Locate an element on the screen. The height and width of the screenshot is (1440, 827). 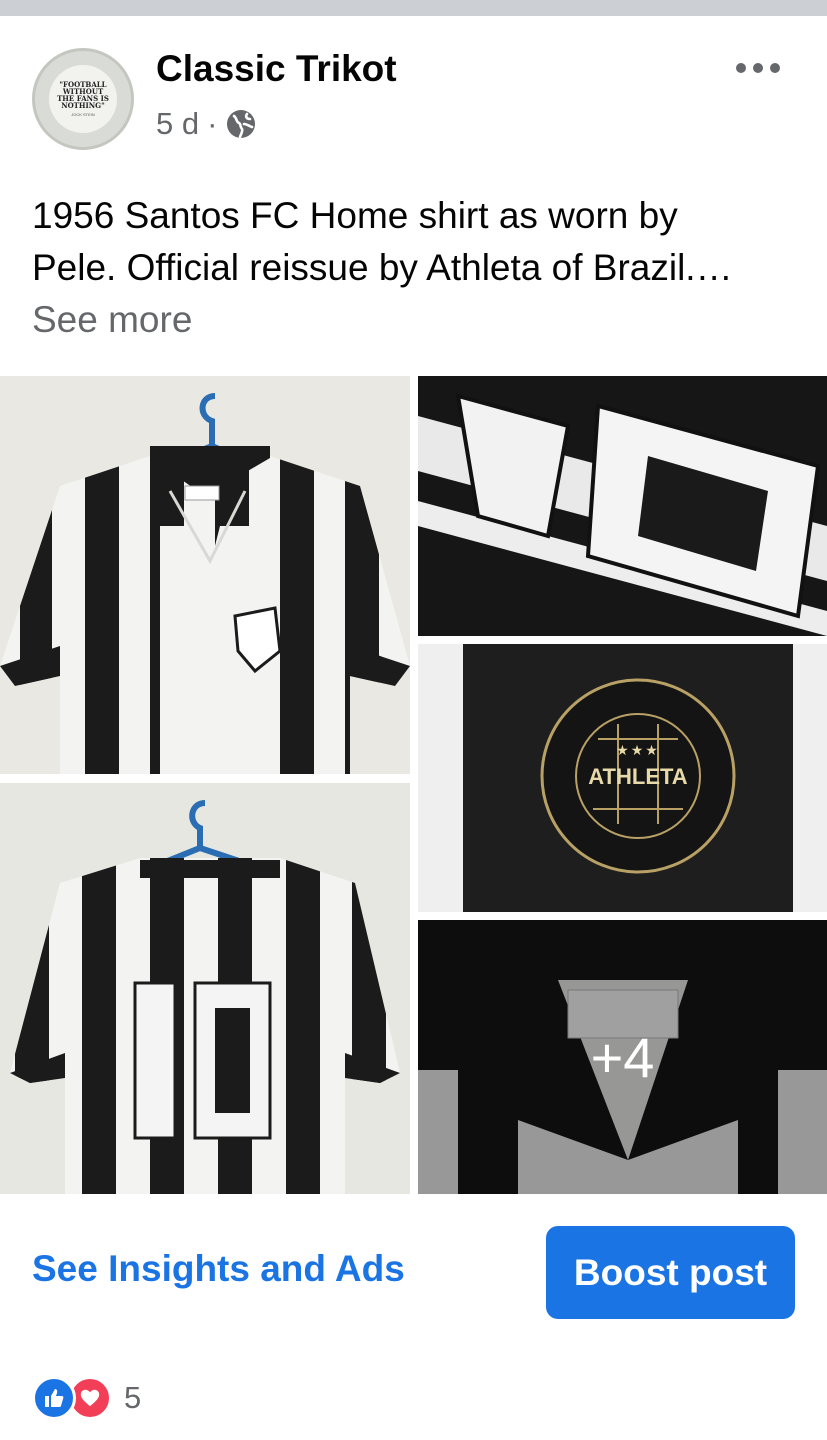
photo-number-closeup is located at coordinates (622, 506).